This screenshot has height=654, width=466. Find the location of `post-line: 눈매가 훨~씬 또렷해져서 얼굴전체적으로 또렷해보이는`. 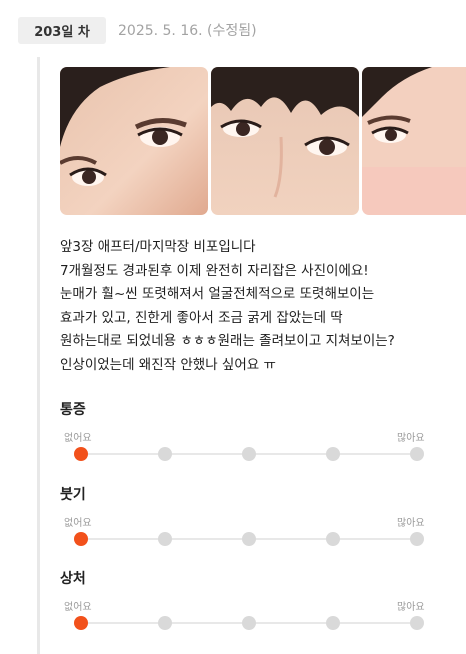

post-line: 눈매가 훨~씬 또렷해져서 얼굴전체적으로 또렷해보이는 is located at coordinates (217, 294).